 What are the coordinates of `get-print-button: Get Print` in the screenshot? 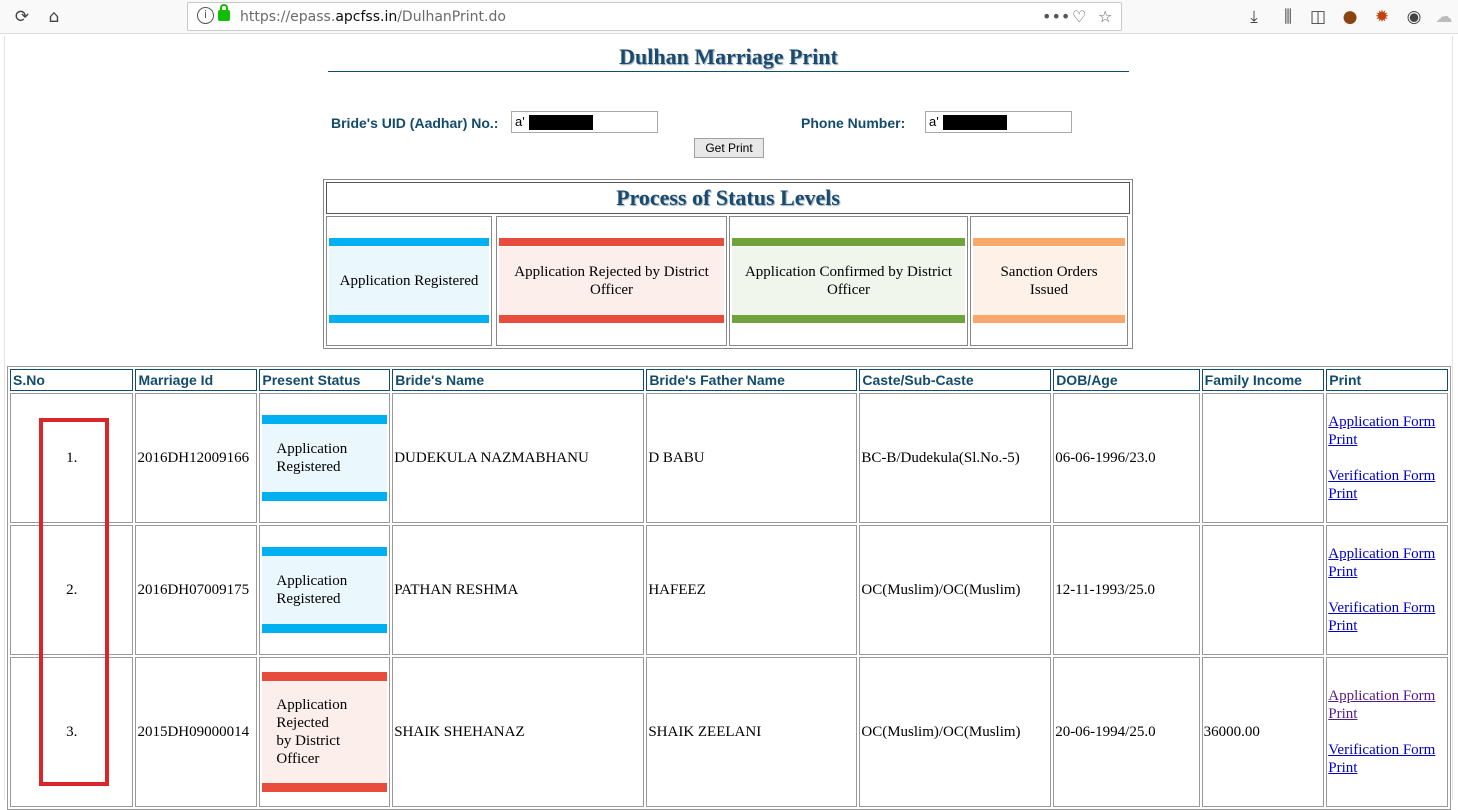 It's located at (729, 148).